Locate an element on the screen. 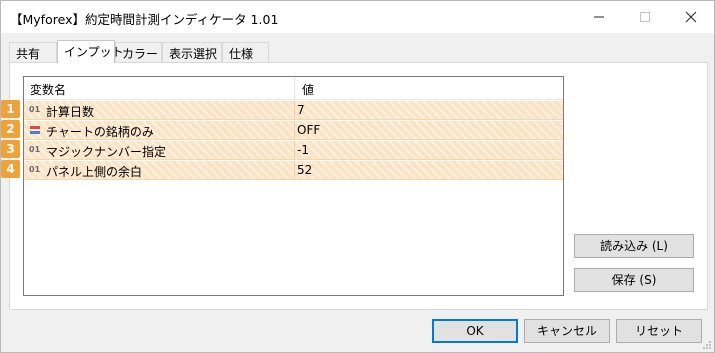  resize-grip-icon is located at coordinates (707, 345).